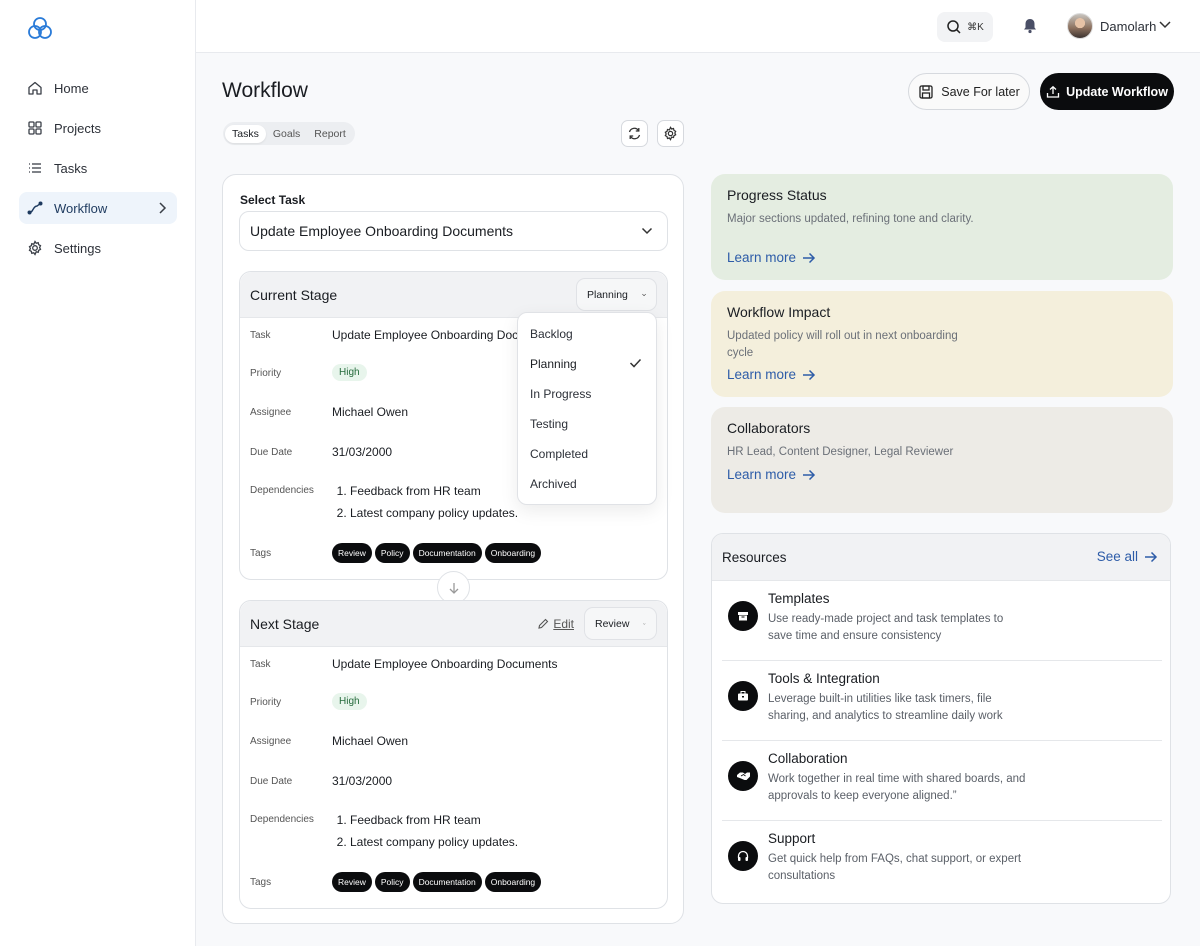 This screenshot has width=1200, height=946. I want to click on bell-icon, so click(1030, 26).